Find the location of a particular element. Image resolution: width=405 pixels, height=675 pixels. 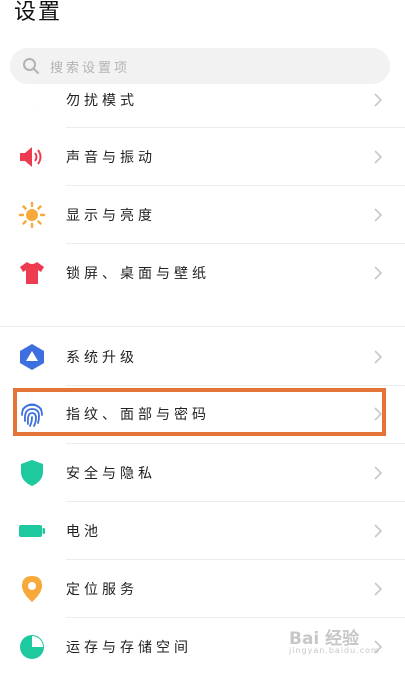

settings-item-do-not-disturb: 勿扰模式 is located at coordinates (202, 99).